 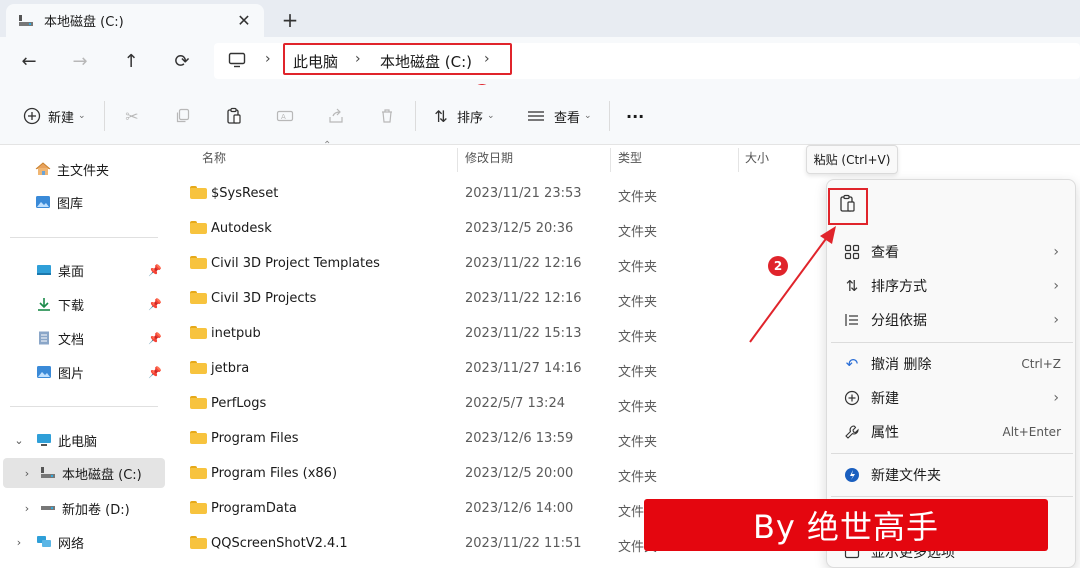 I want to click on column-header-type: 类型, so click(x=630, y=157).